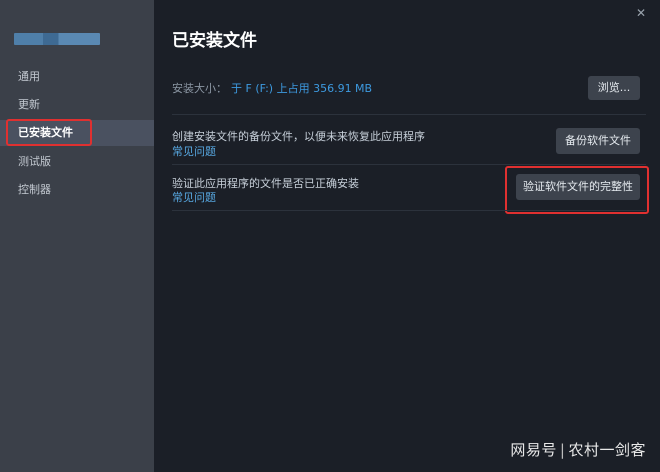 This screenshot has width=660, height=472. Describe the element at coordinates (194, 197) in the screenshot. I see `verify-faq-link: 常见问题` at that location.